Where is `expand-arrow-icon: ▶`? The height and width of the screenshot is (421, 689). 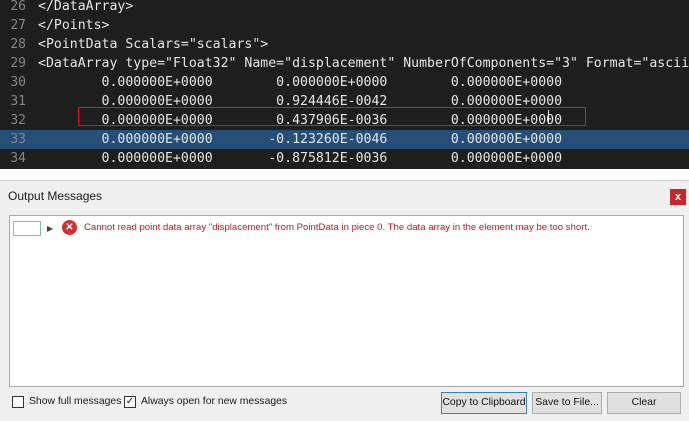 expand-arrow-icon: ▶ is located at coordinates (50, 229).